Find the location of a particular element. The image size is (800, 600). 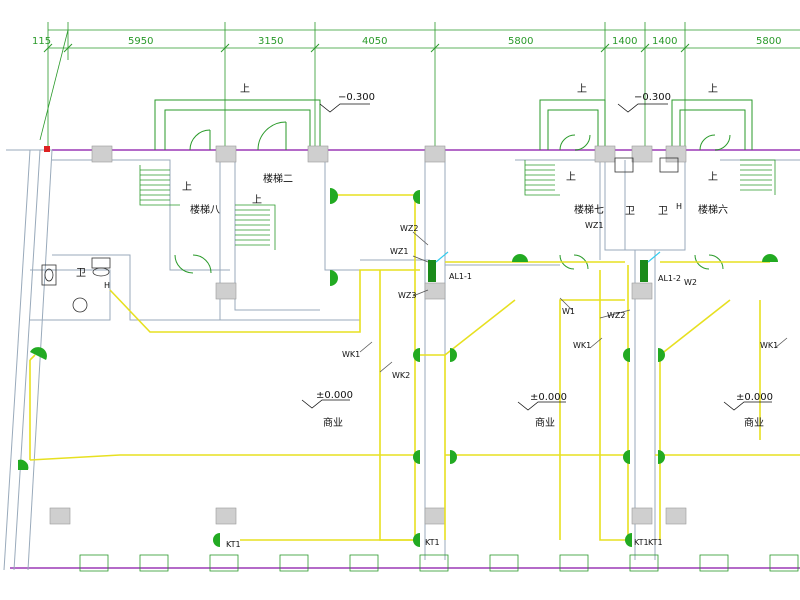

circuit-w1: W1 is located at coordinates (568, 311).